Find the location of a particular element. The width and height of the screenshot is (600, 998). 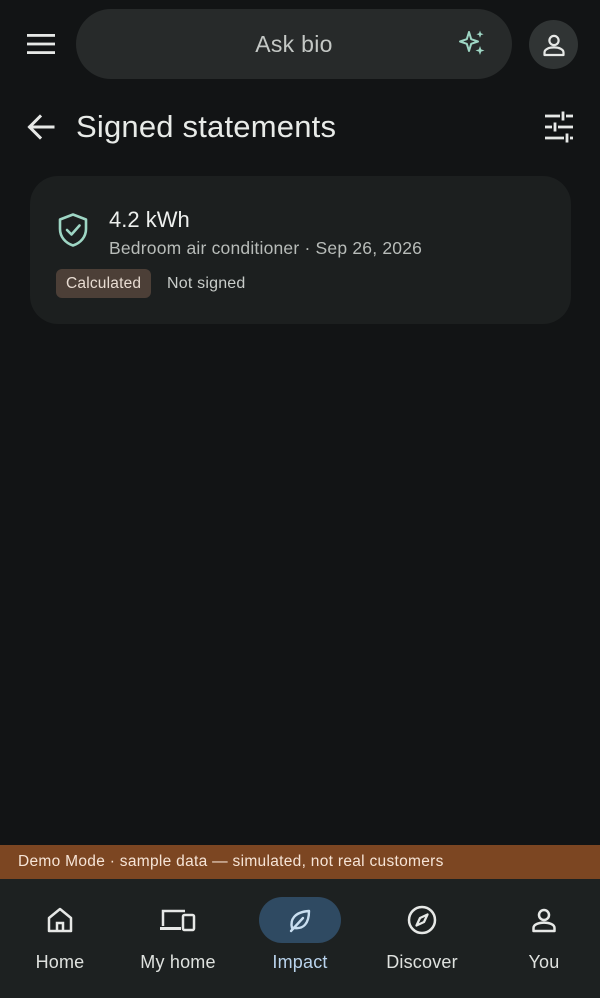

nav-discover: Discover is located at coordinates (422, 938).